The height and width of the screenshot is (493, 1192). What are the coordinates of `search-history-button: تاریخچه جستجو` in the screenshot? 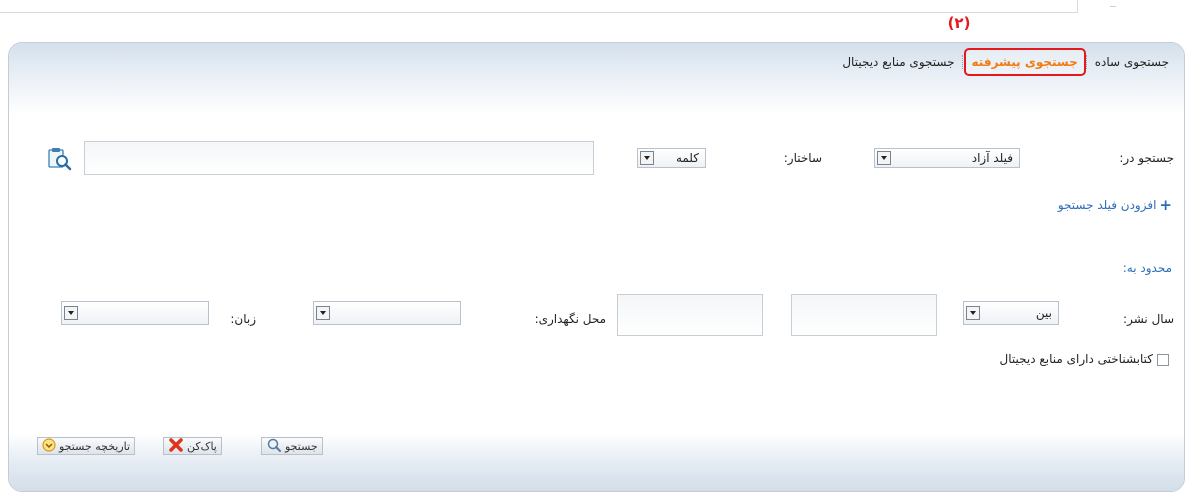 It's located at (86, 446).